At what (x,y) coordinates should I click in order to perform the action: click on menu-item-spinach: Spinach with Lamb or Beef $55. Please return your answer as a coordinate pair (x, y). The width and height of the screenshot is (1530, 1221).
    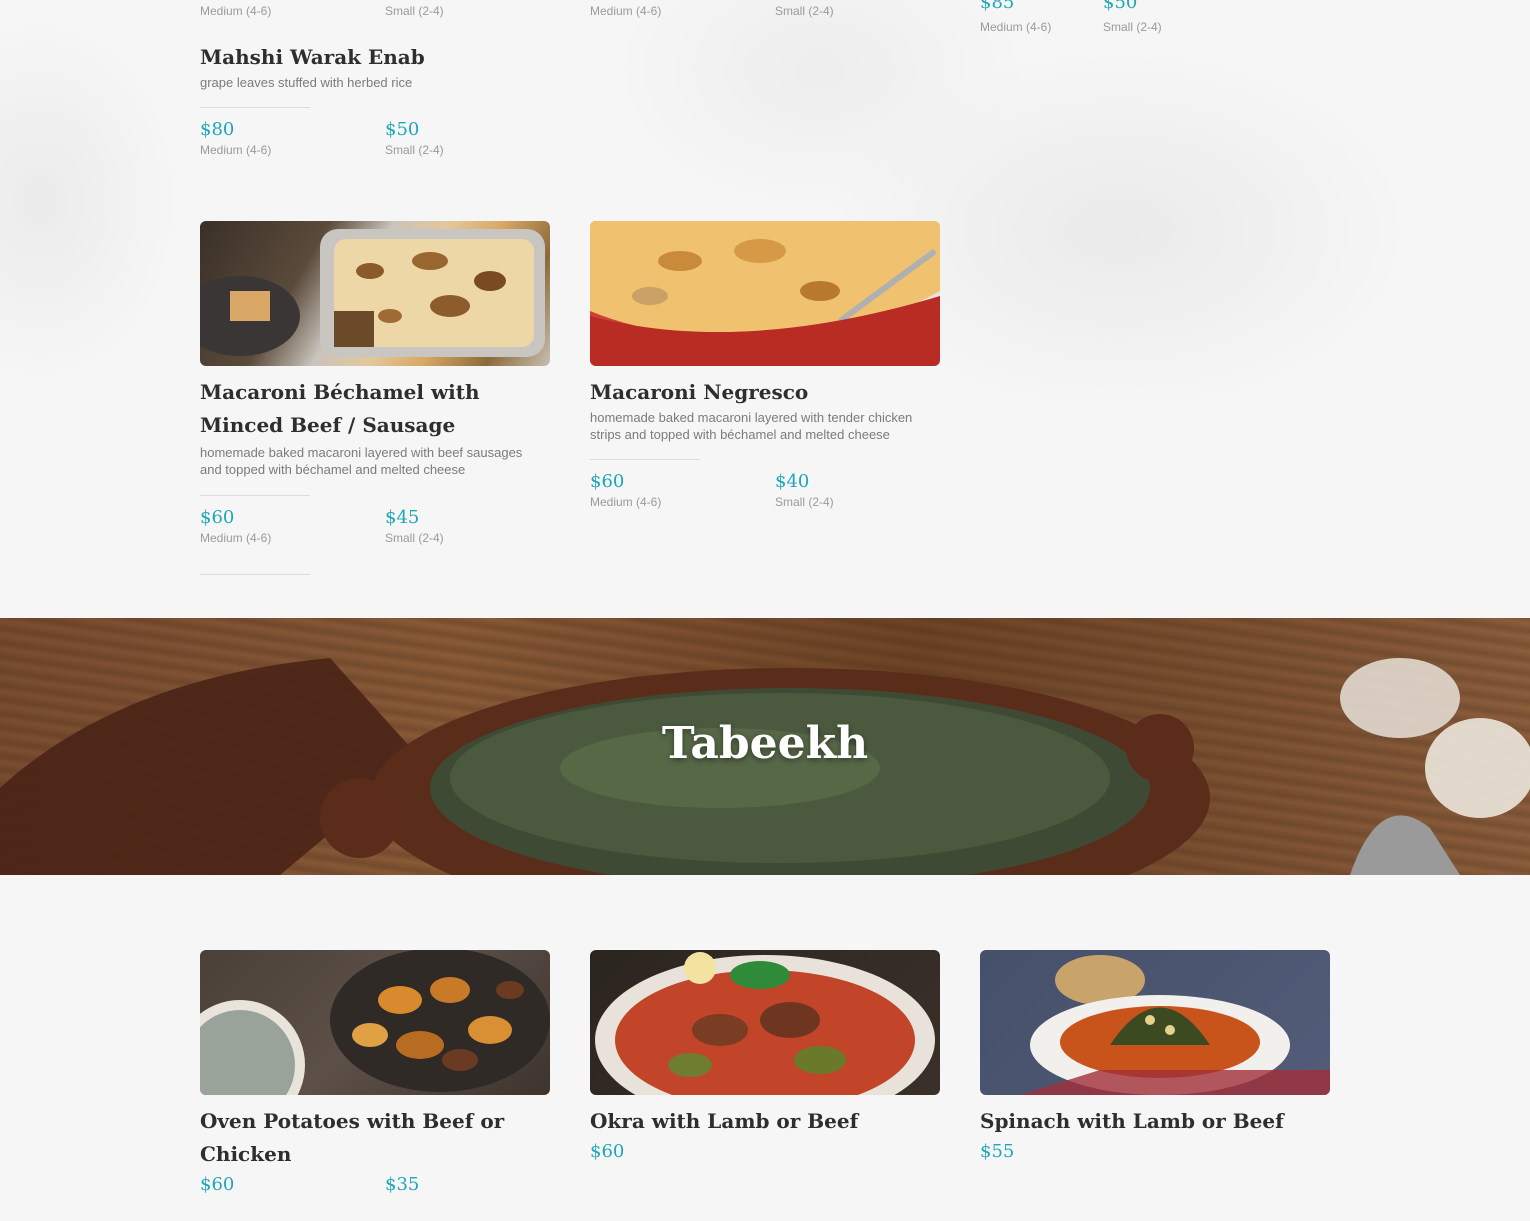
    Looking at the image, I should click on (1155, 1146).